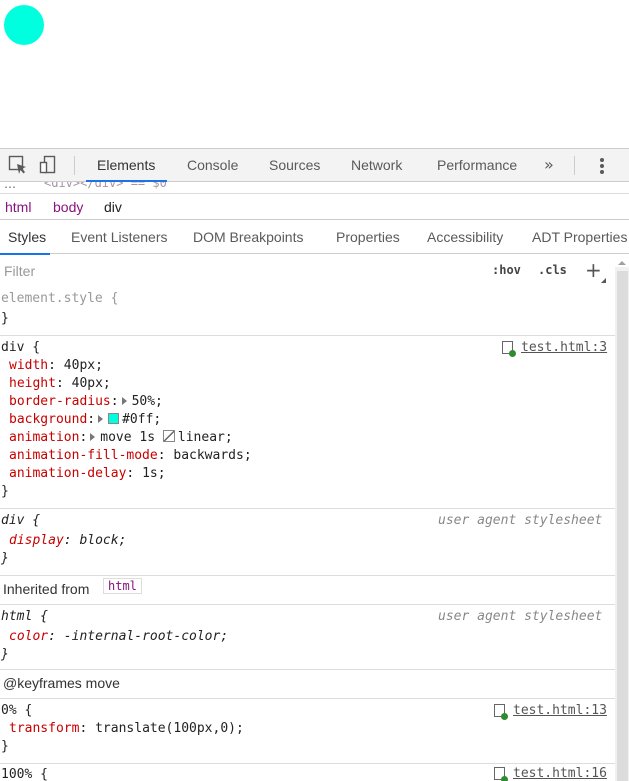 This screenshot has width=629, height=781. What do you see at coordinates (204, 271) in the screenshot?
I see `filter-input` at bounding box center [204, 271].